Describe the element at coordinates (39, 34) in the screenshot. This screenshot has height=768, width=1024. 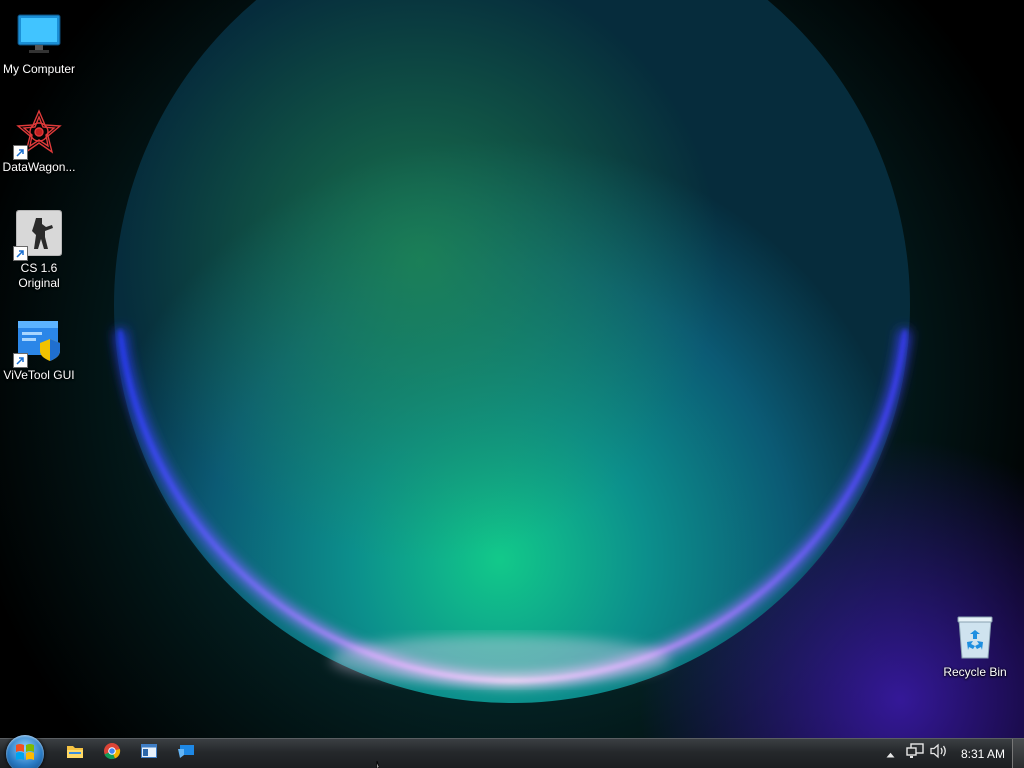
I see `monitor-icon` at that location.